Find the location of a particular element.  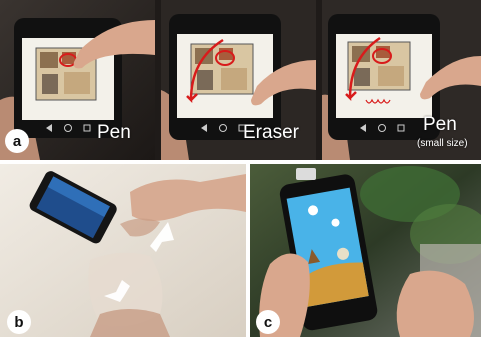

caption-pen: Pen is located at coordinates (114, 132).